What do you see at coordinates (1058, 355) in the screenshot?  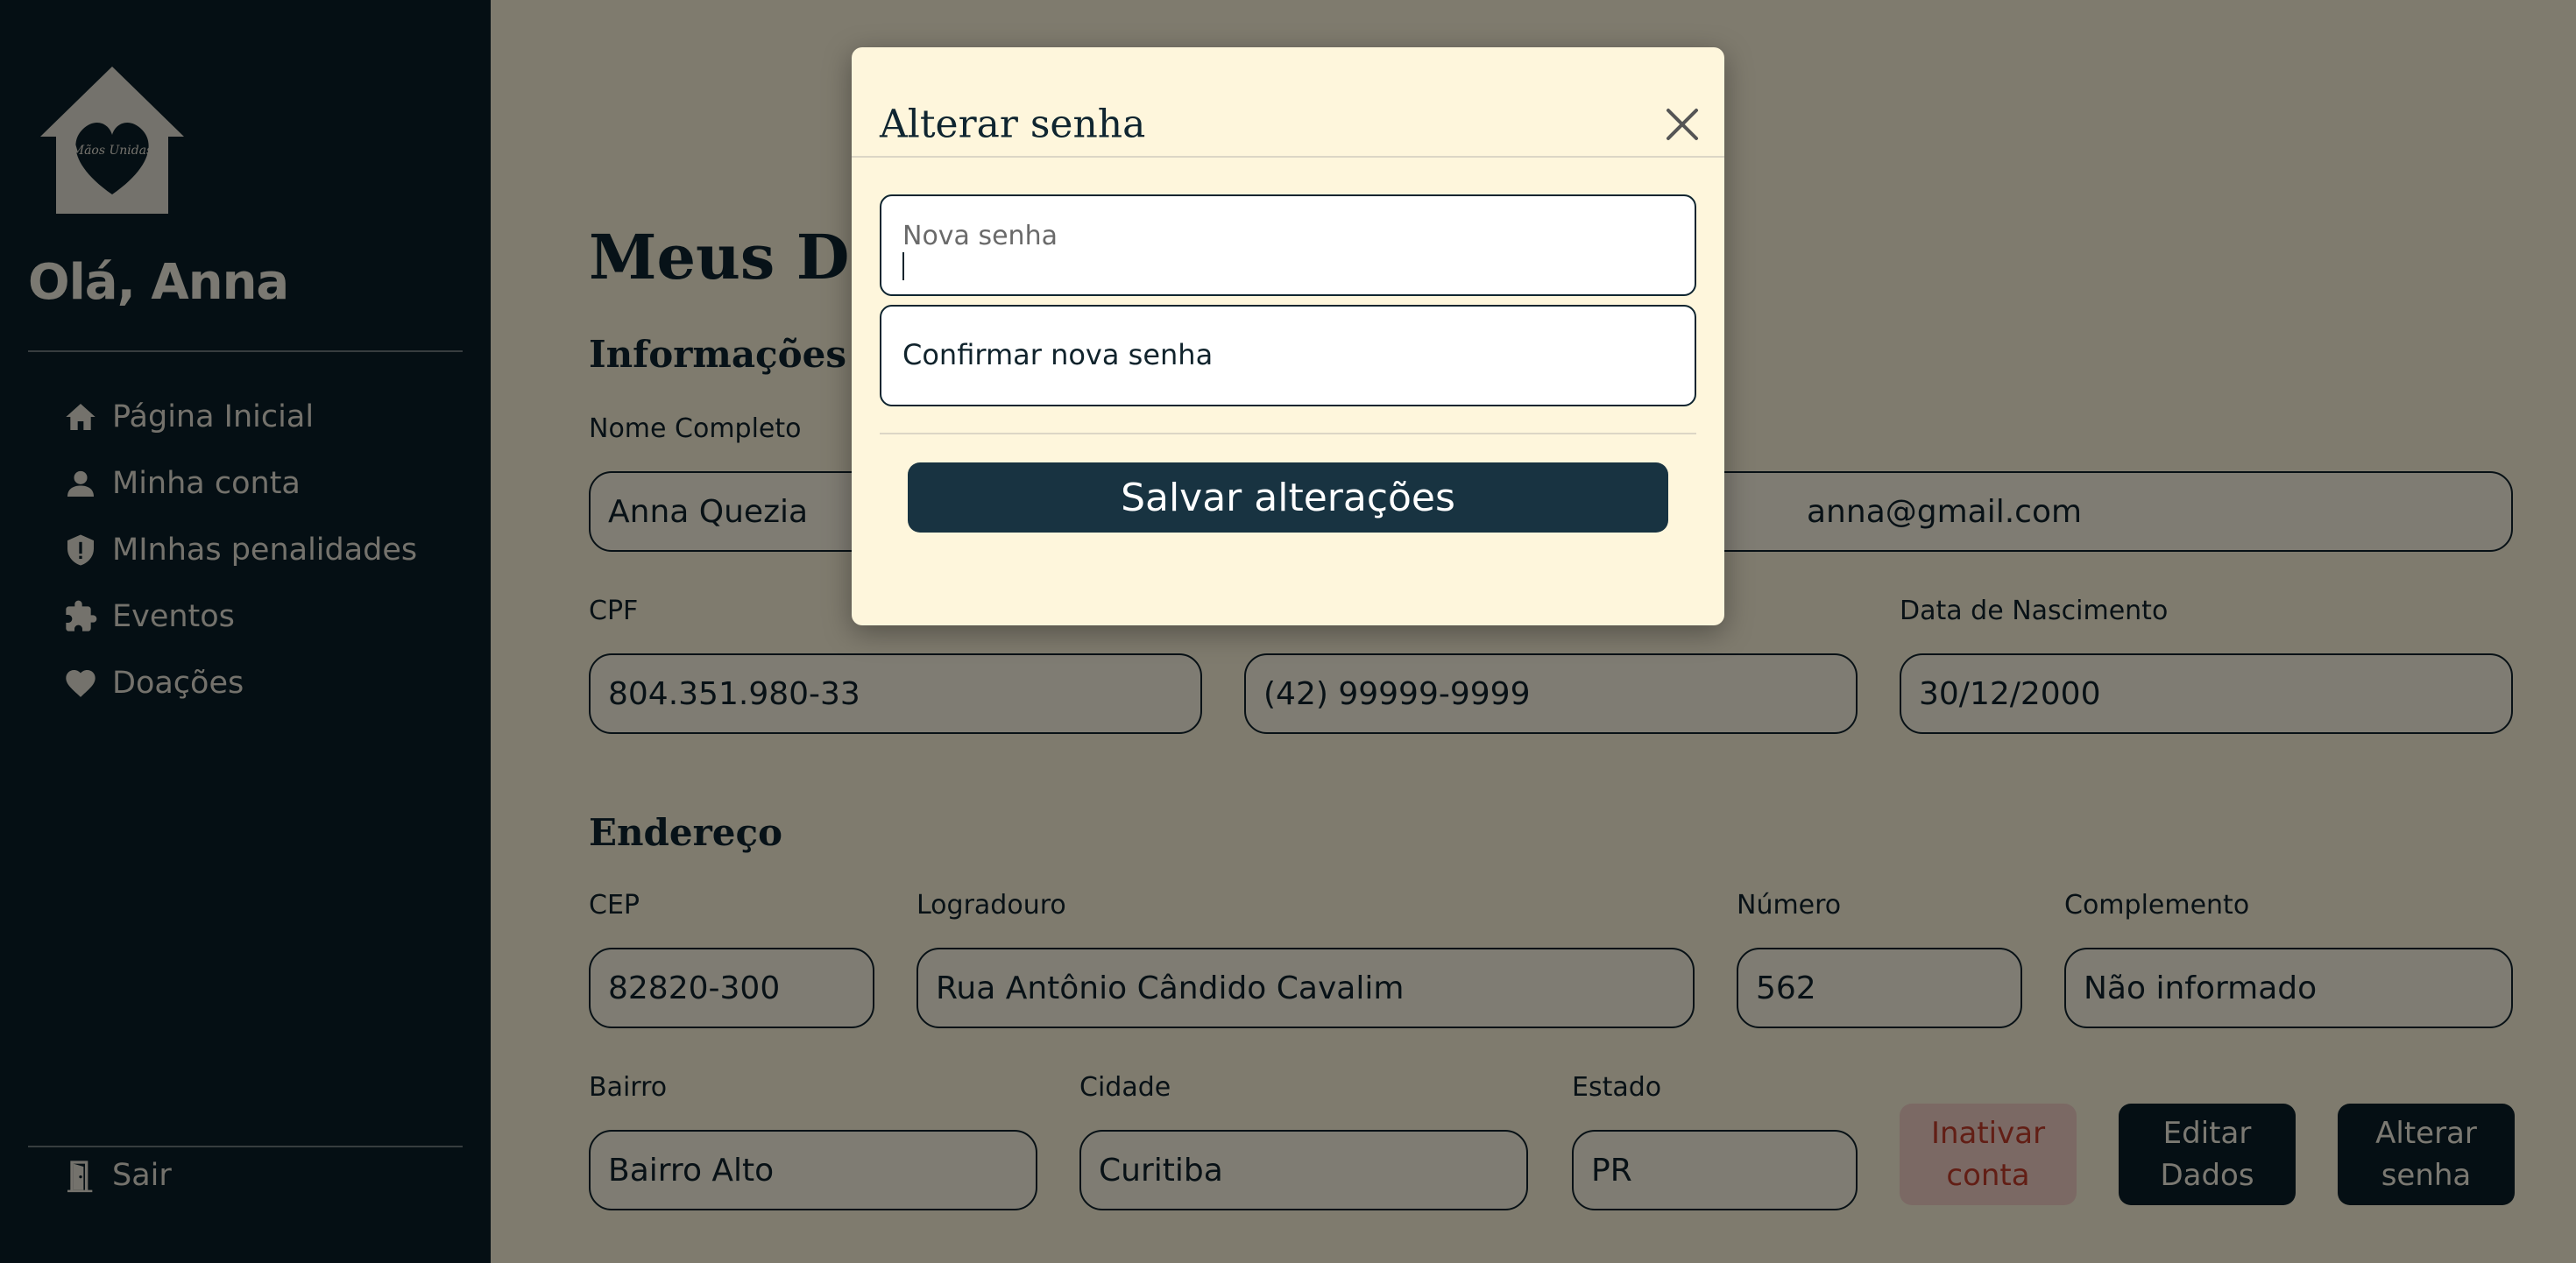 I see `confirm-password-label: Confirmar nova senha` at bounding box center [1058, 355].